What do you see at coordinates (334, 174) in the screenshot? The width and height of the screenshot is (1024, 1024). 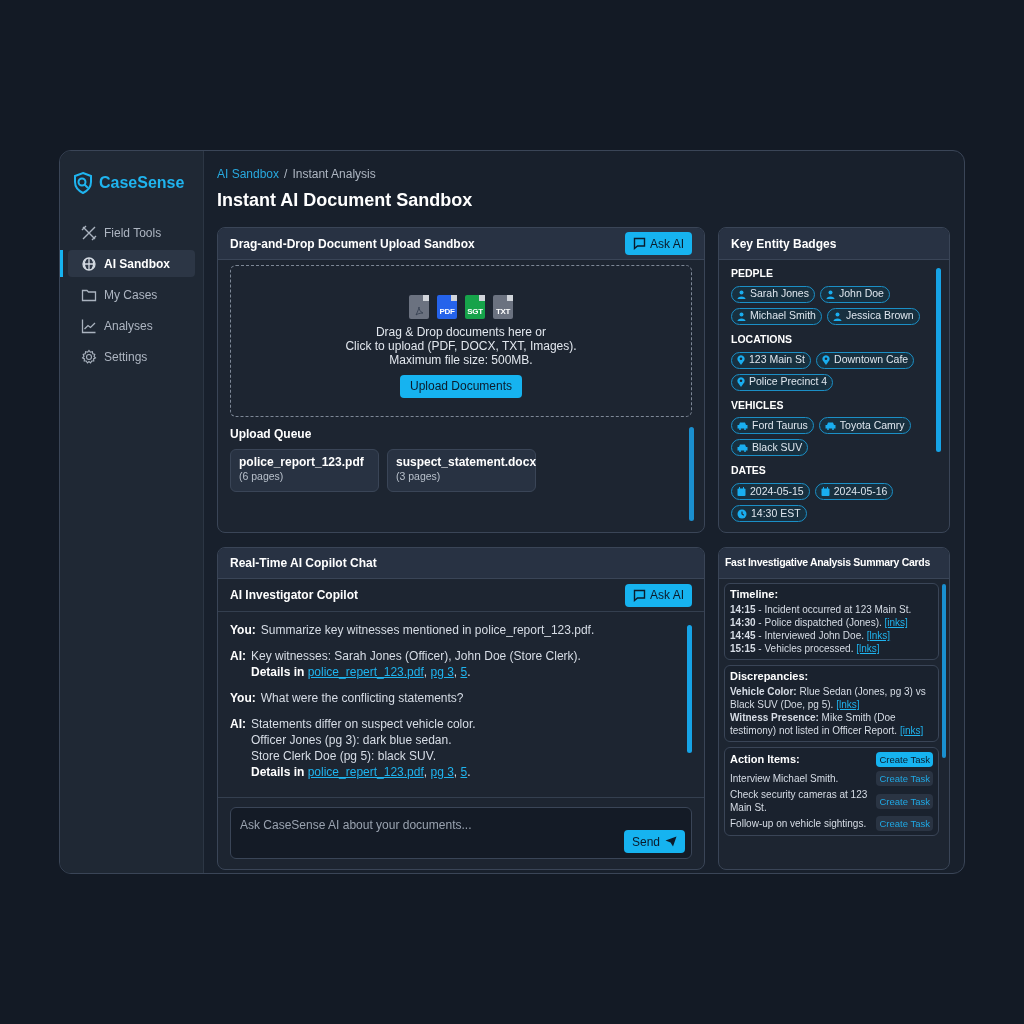 I see `breadcrumb-current: Instant Analysis` at bounding box center [334, 174].